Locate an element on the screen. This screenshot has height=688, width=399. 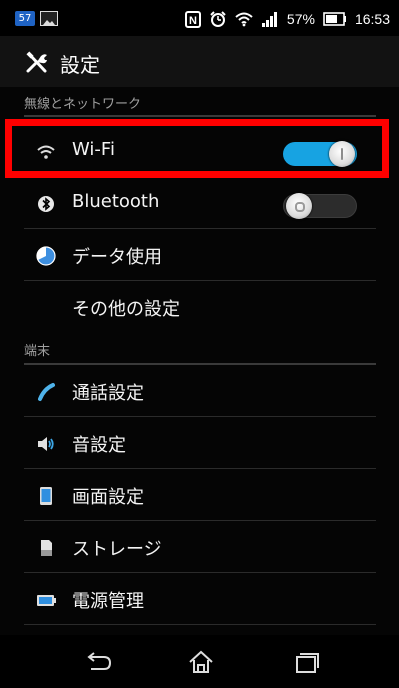
display-settings-label: 画面設定 is located at coordinates (108, 497).